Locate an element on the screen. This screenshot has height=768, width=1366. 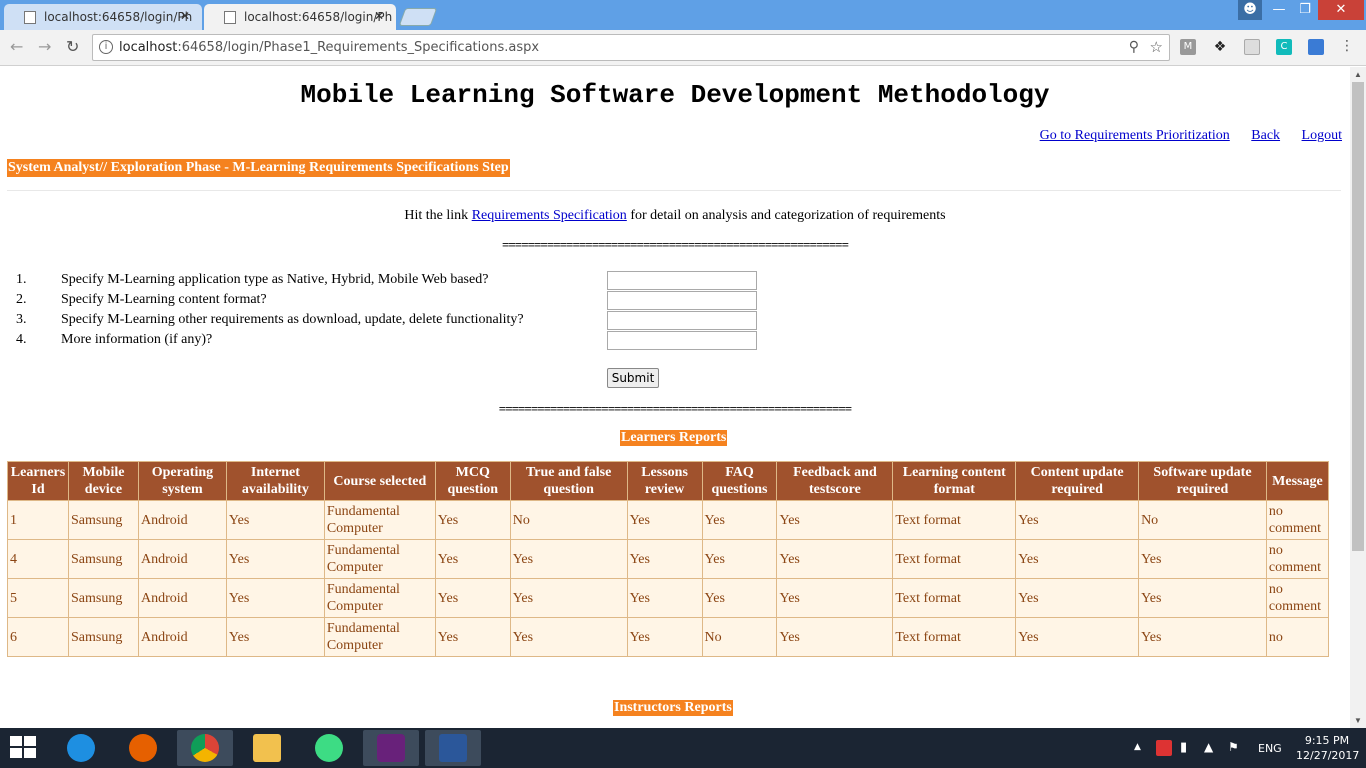
table-cell: No is located at coordinates (739, 637).